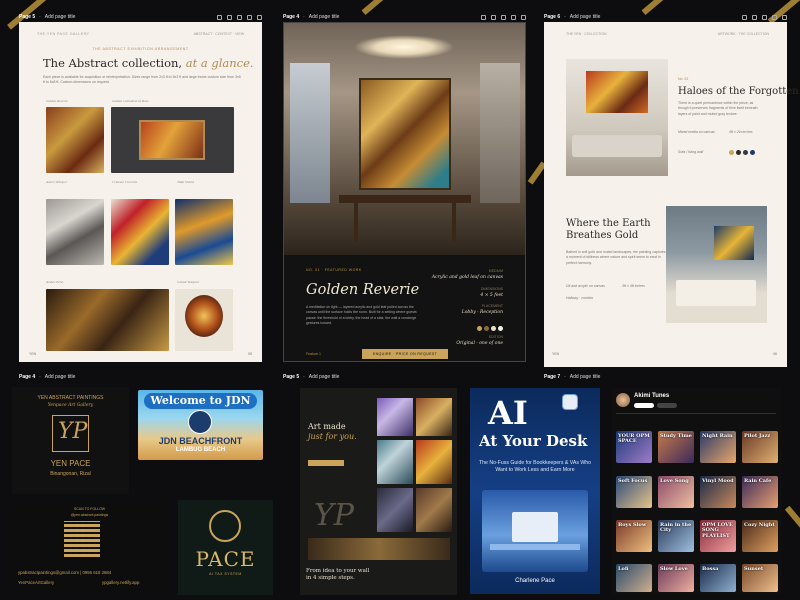 Image resolution: width=800 pixels, height=600 pixels. I want to click on video-title: Boys Slow, so click(632, 525).